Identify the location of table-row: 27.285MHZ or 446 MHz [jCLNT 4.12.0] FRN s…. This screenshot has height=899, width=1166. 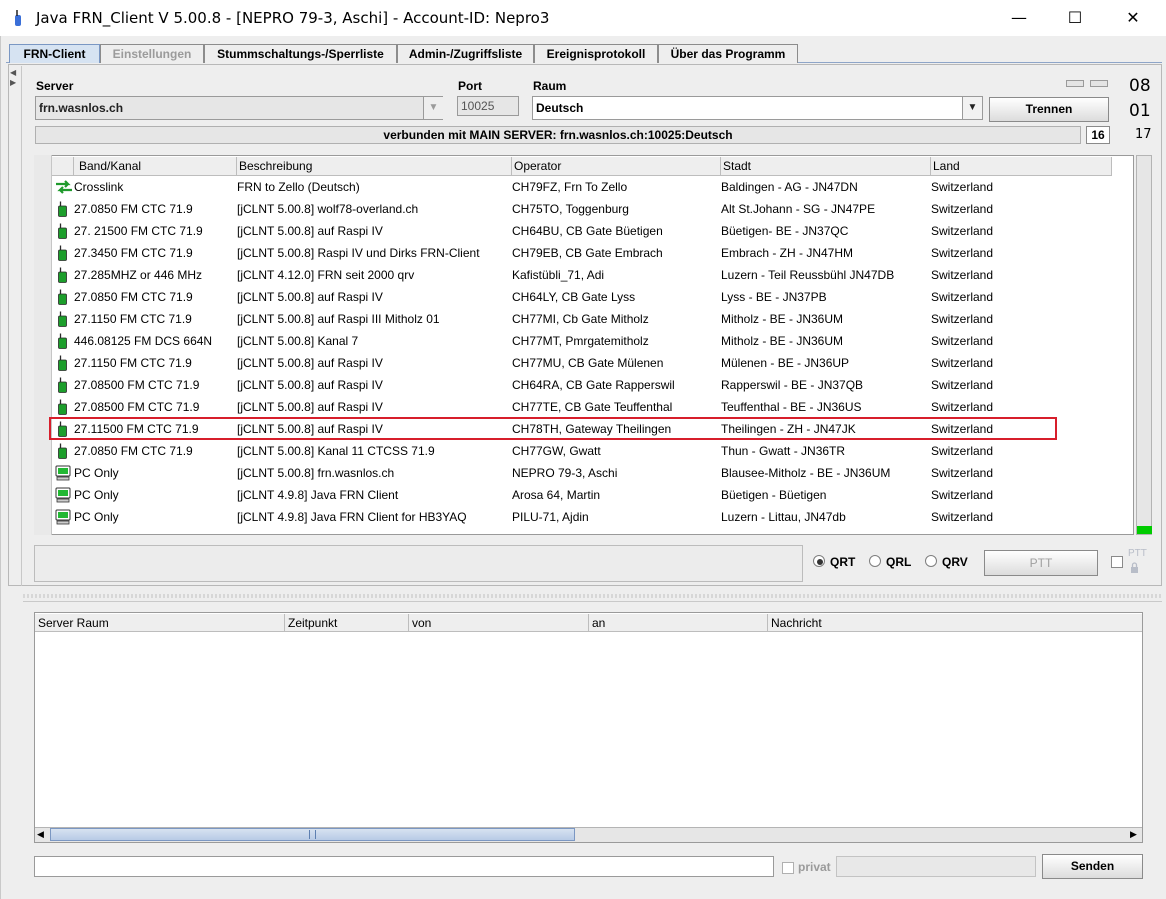
(593, 275).